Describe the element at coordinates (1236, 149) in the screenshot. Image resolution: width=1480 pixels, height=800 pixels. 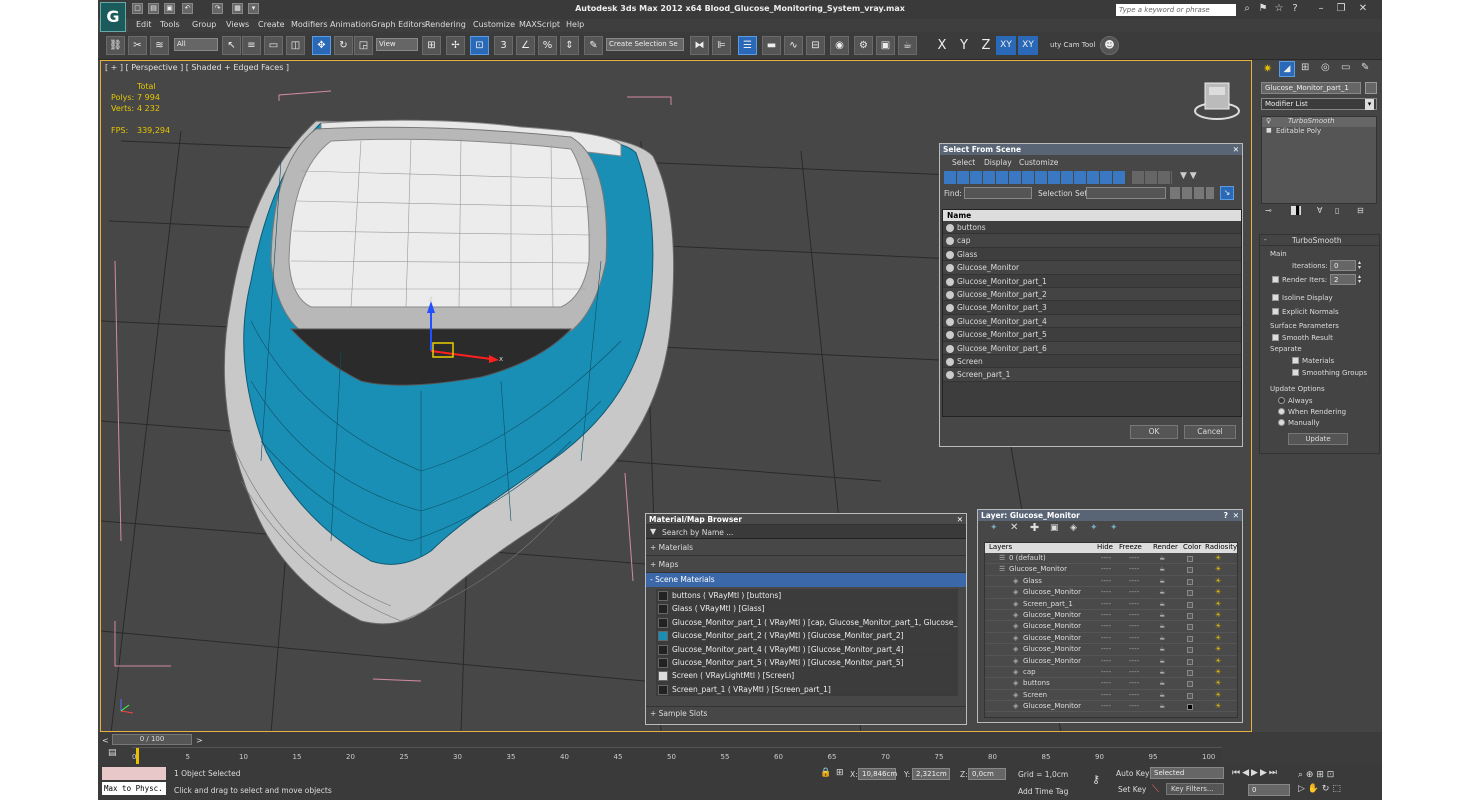
I see `dialog-close-icon: ✕` at that location.